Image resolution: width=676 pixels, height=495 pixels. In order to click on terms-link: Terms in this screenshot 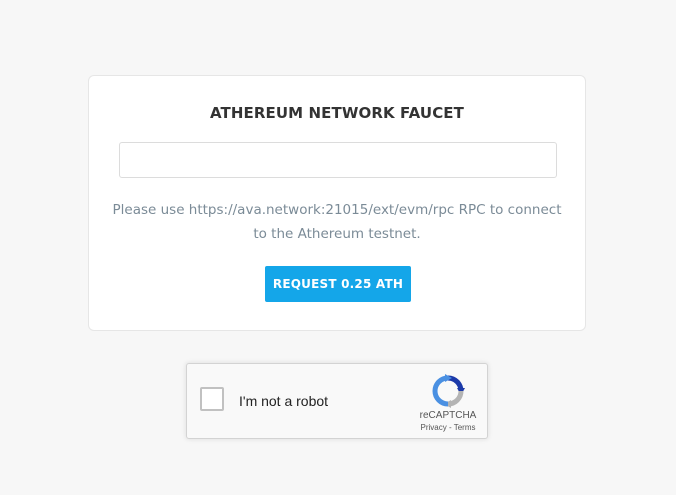, I will do `click(465, 427)`.